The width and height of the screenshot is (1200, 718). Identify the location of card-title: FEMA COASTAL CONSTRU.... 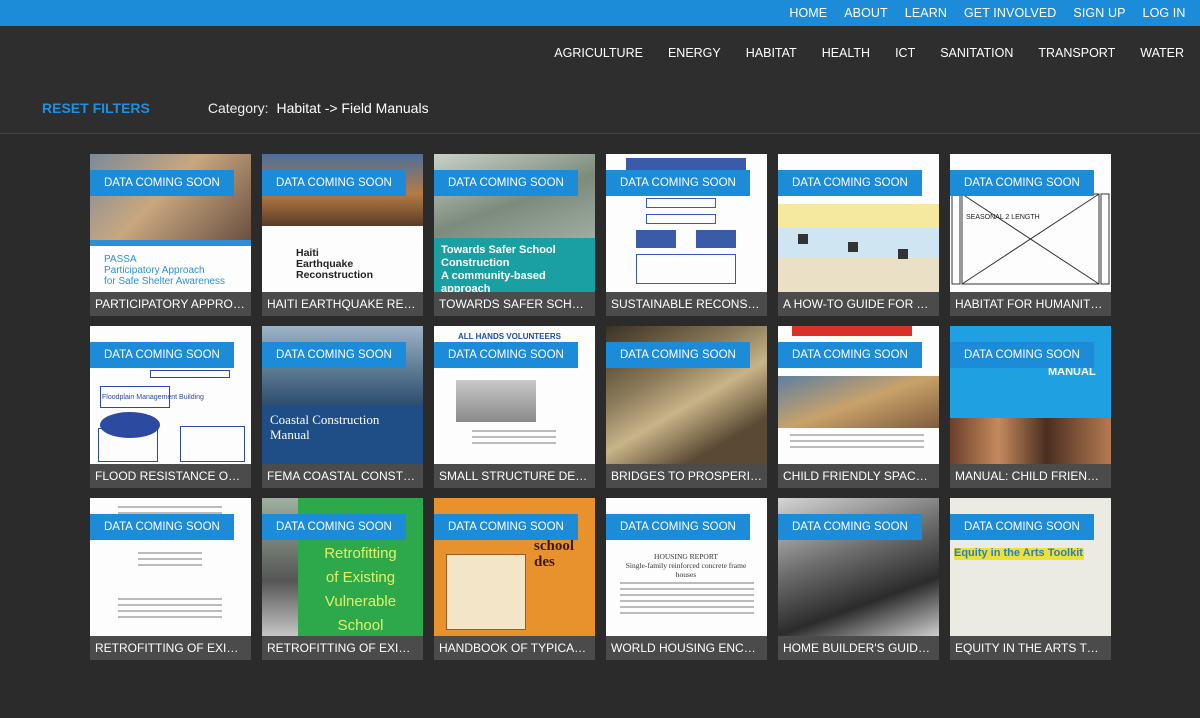
(342, 476).